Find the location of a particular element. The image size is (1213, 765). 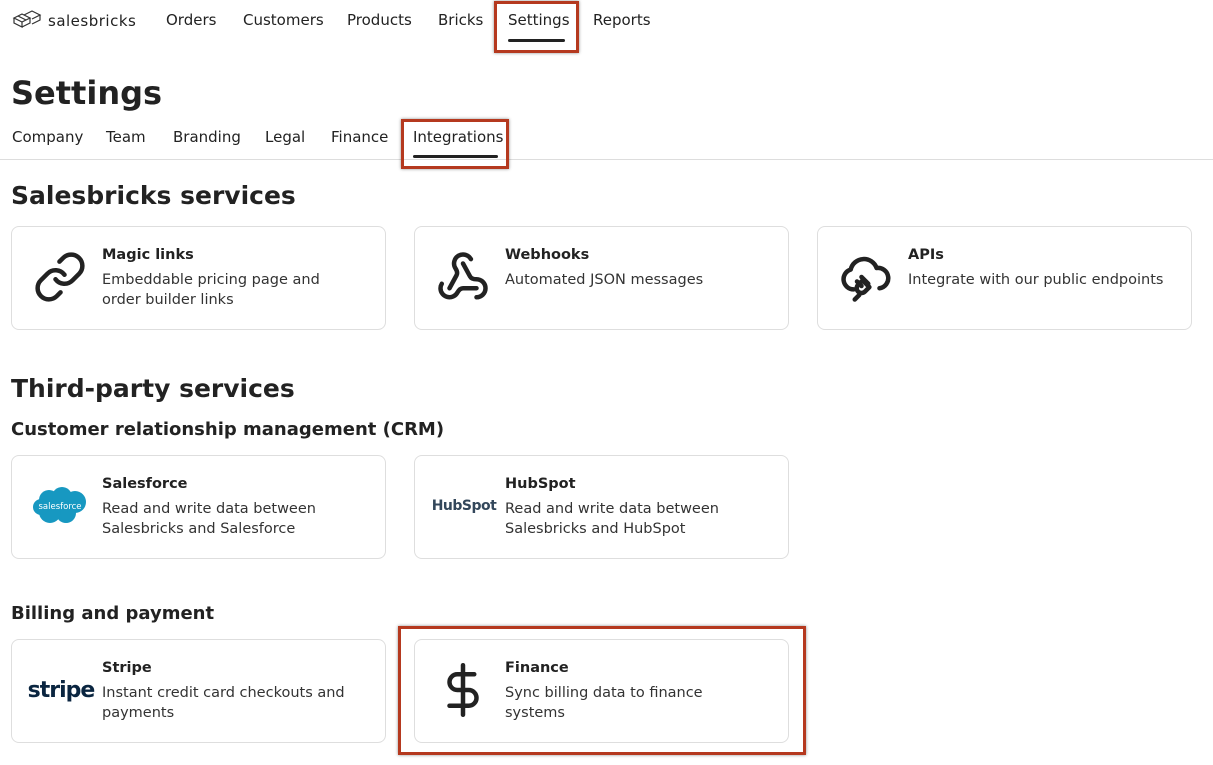

crm-subtitle: Customer relationship management (CRM) is located at coordinates (228, 429).